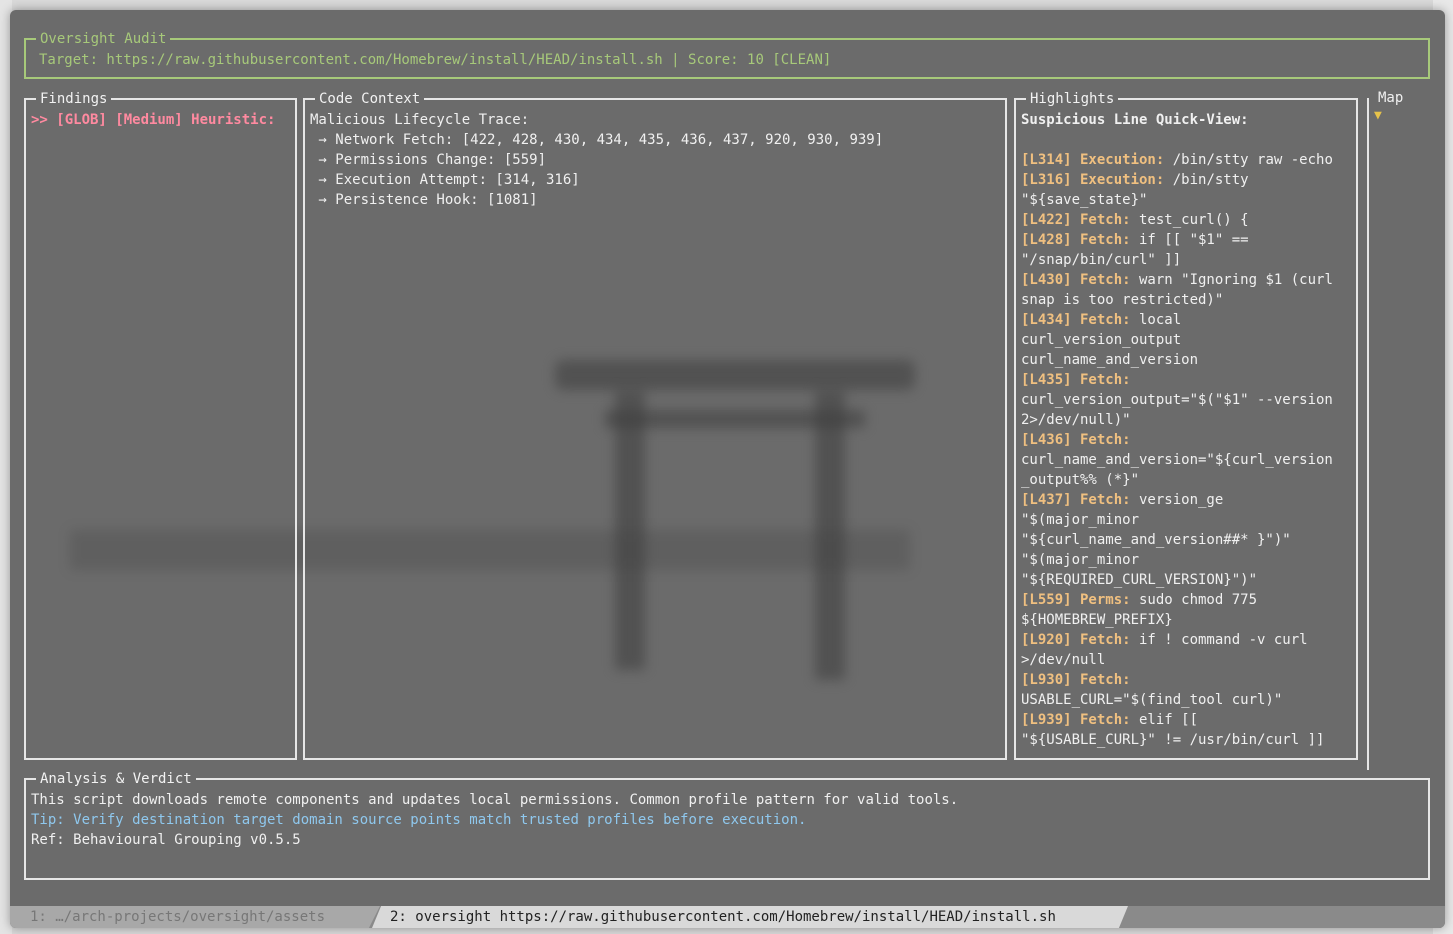 The image size is (1453, 934). I want to click on highlights-heading: Suspicious Line Quick-View:, so click(1135, 120).